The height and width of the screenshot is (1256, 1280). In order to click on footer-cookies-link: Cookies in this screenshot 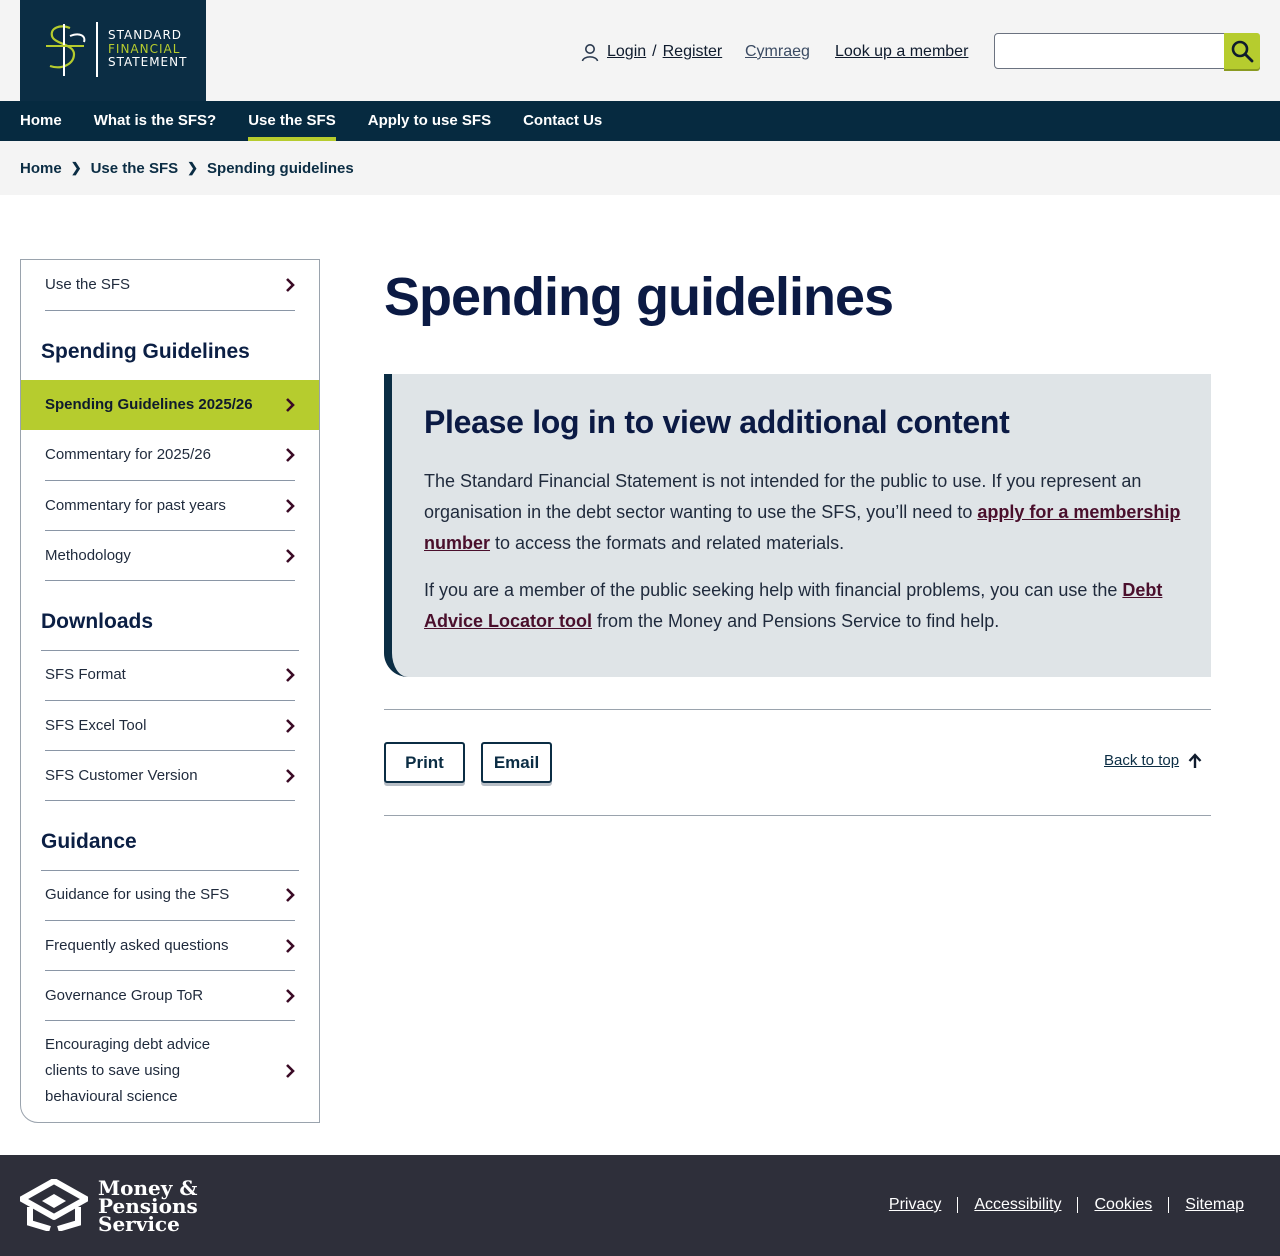, I will do `click(1122, 1205)`.